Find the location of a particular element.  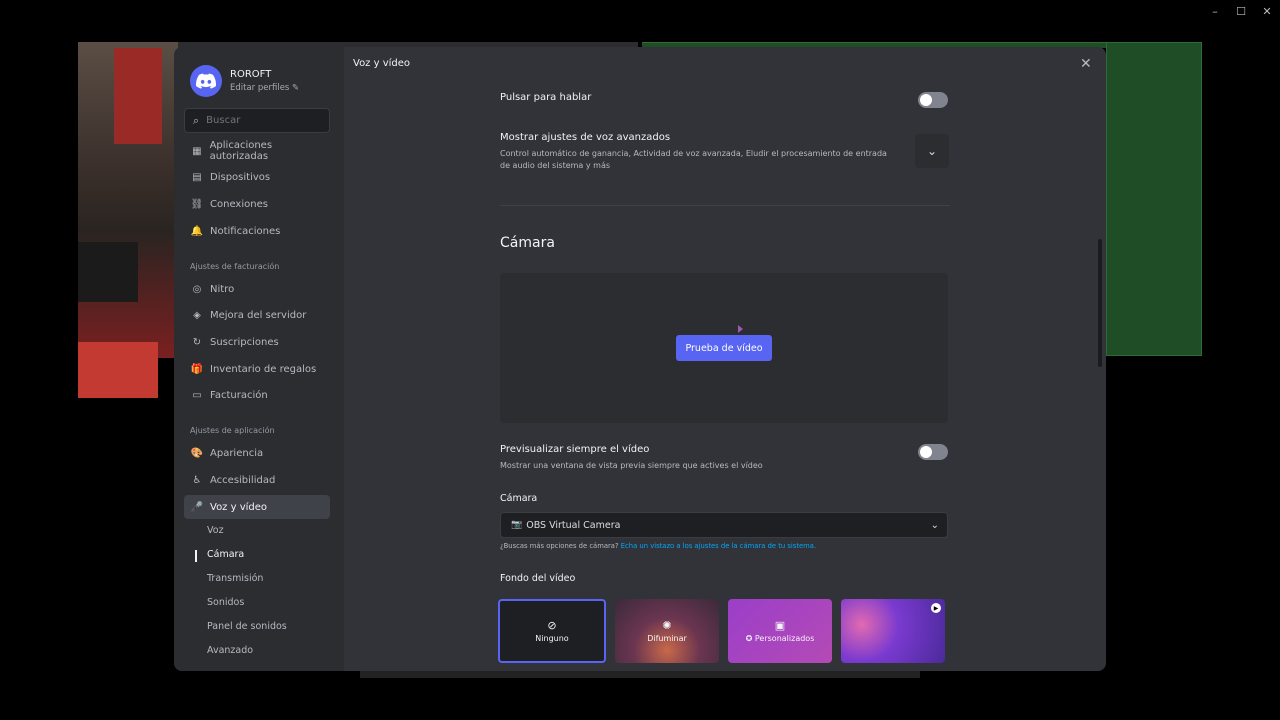

gift-icon: 🎁 is located at coordinates (197, 369).